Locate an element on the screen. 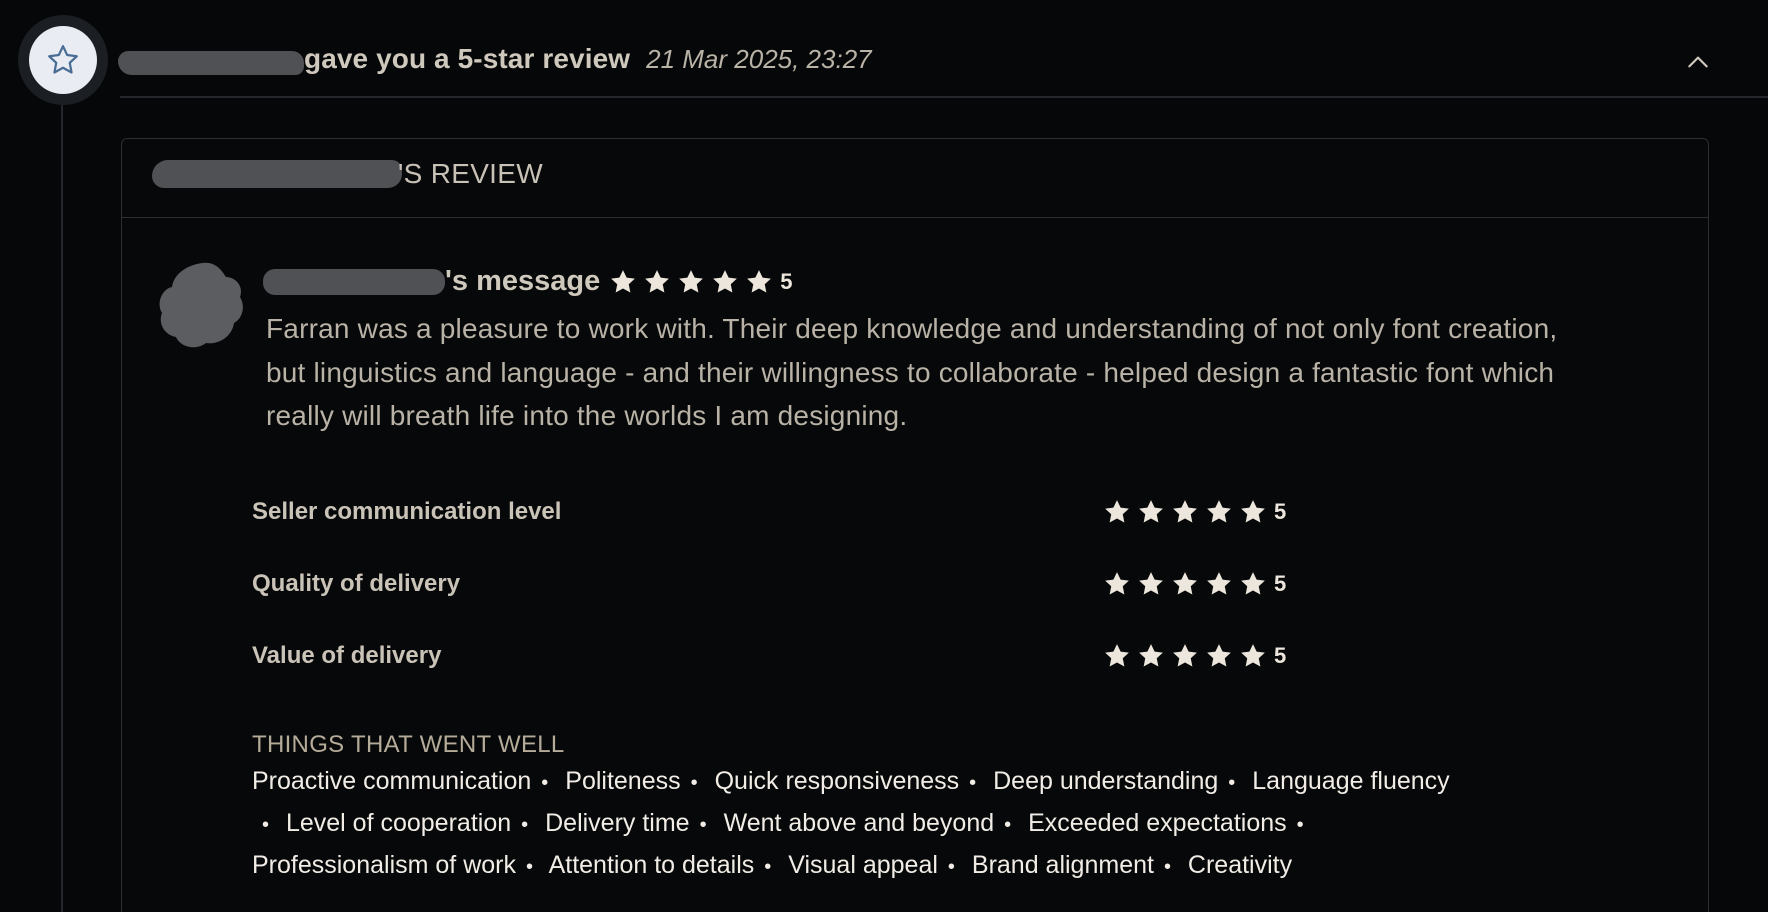 This screenshot has height=912, width=1768. message-header: 's message 5 is located at coordinates (527, 281).